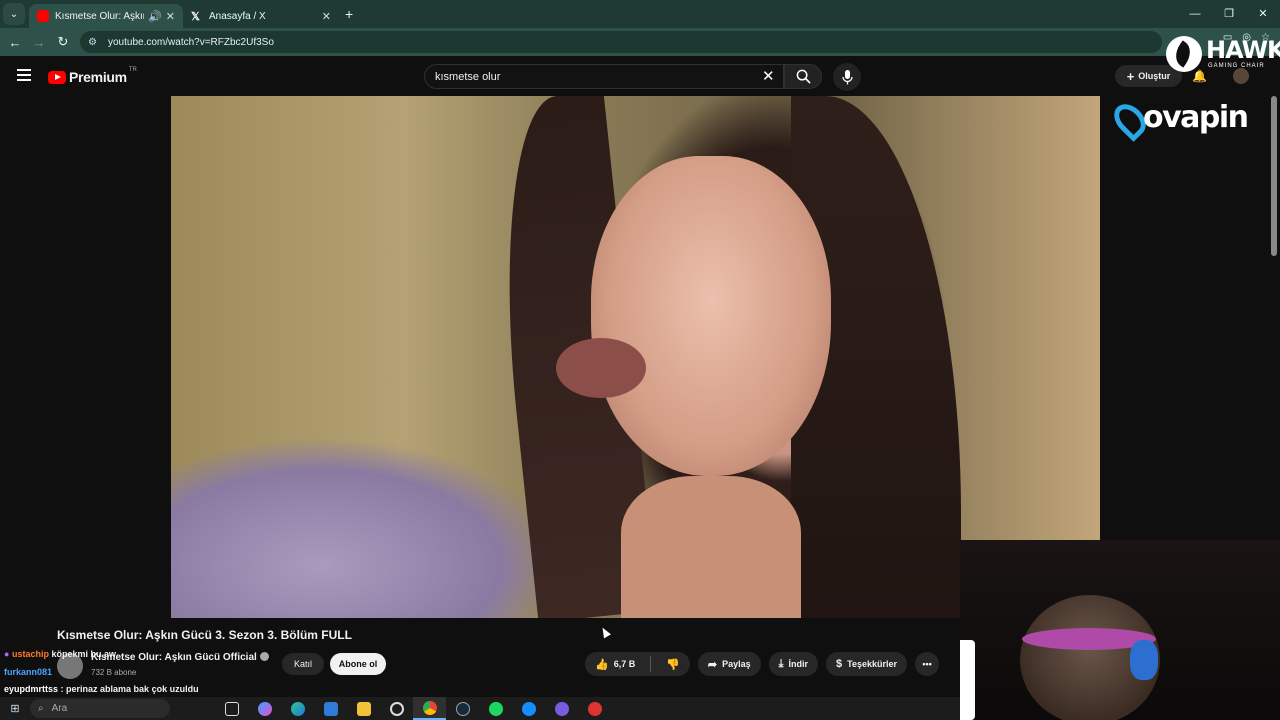  What do you see at coordinates (59, 708) in the screenshot?
I see `taskbar-search-placeholder: Ara` at bounding box center [59, 708].